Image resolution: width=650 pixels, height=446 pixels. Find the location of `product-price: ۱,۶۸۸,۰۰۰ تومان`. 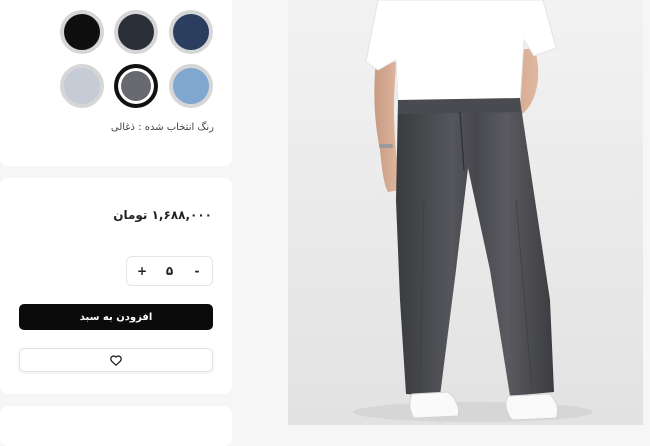

product-price: ۱,۶۸۸,۰۰۰ تومان is located at coordinates (162, 215).